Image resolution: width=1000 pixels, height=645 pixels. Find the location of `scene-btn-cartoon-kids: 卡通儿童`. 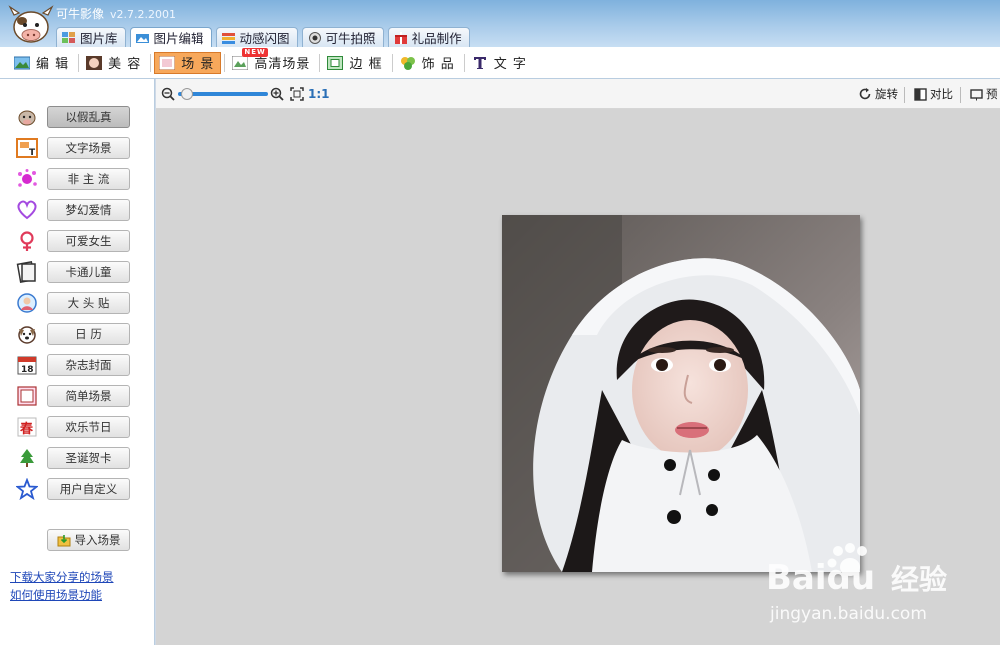

scene-btn-cartoon-kids: 卡通儿童 is located at coordinates (88, 272).